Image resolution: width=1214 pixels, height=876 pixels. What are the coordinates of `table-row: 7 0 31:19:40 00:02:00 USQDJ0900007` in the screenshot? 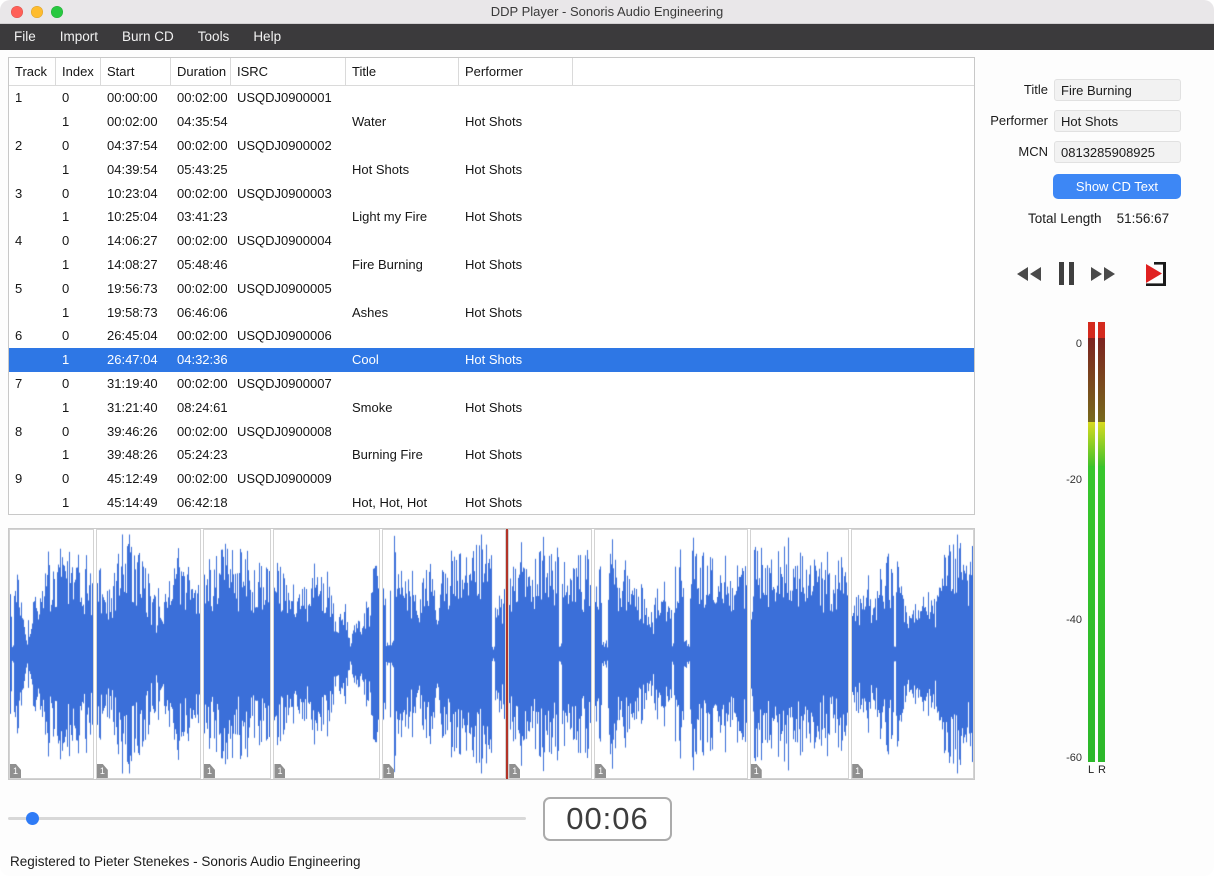 It's located at (491, 384).